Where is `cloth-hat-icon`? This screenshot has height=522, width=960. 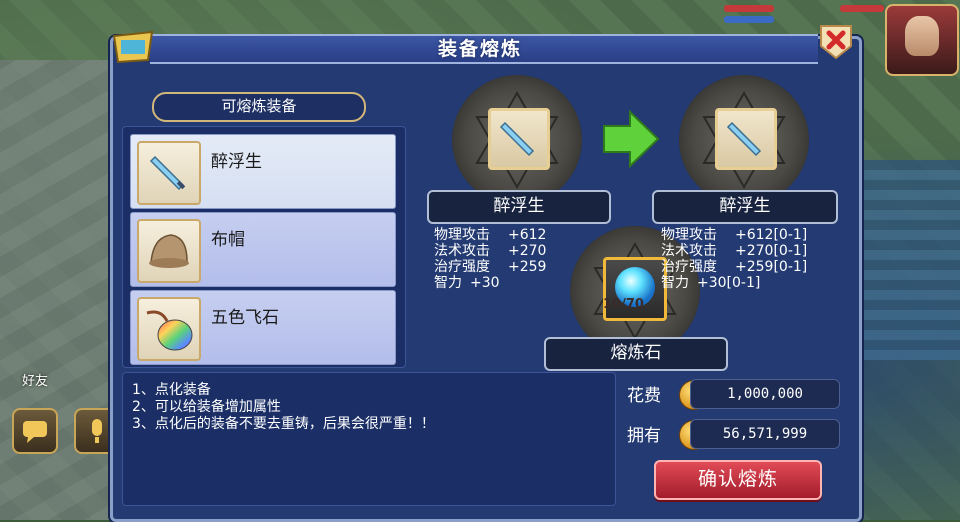 cloth-hat-icon is located at coordinates (169, 251).